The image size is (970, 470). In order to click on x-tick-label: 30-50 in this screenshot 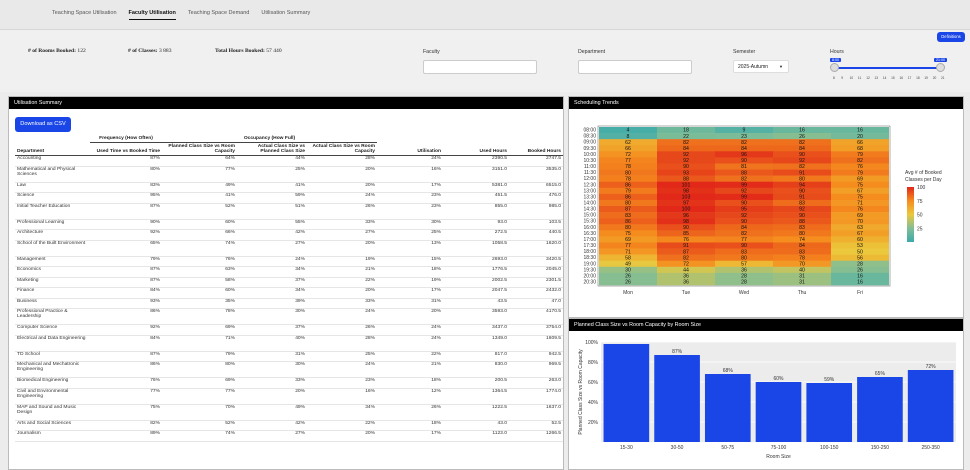, I will do `click(677, 448)`.